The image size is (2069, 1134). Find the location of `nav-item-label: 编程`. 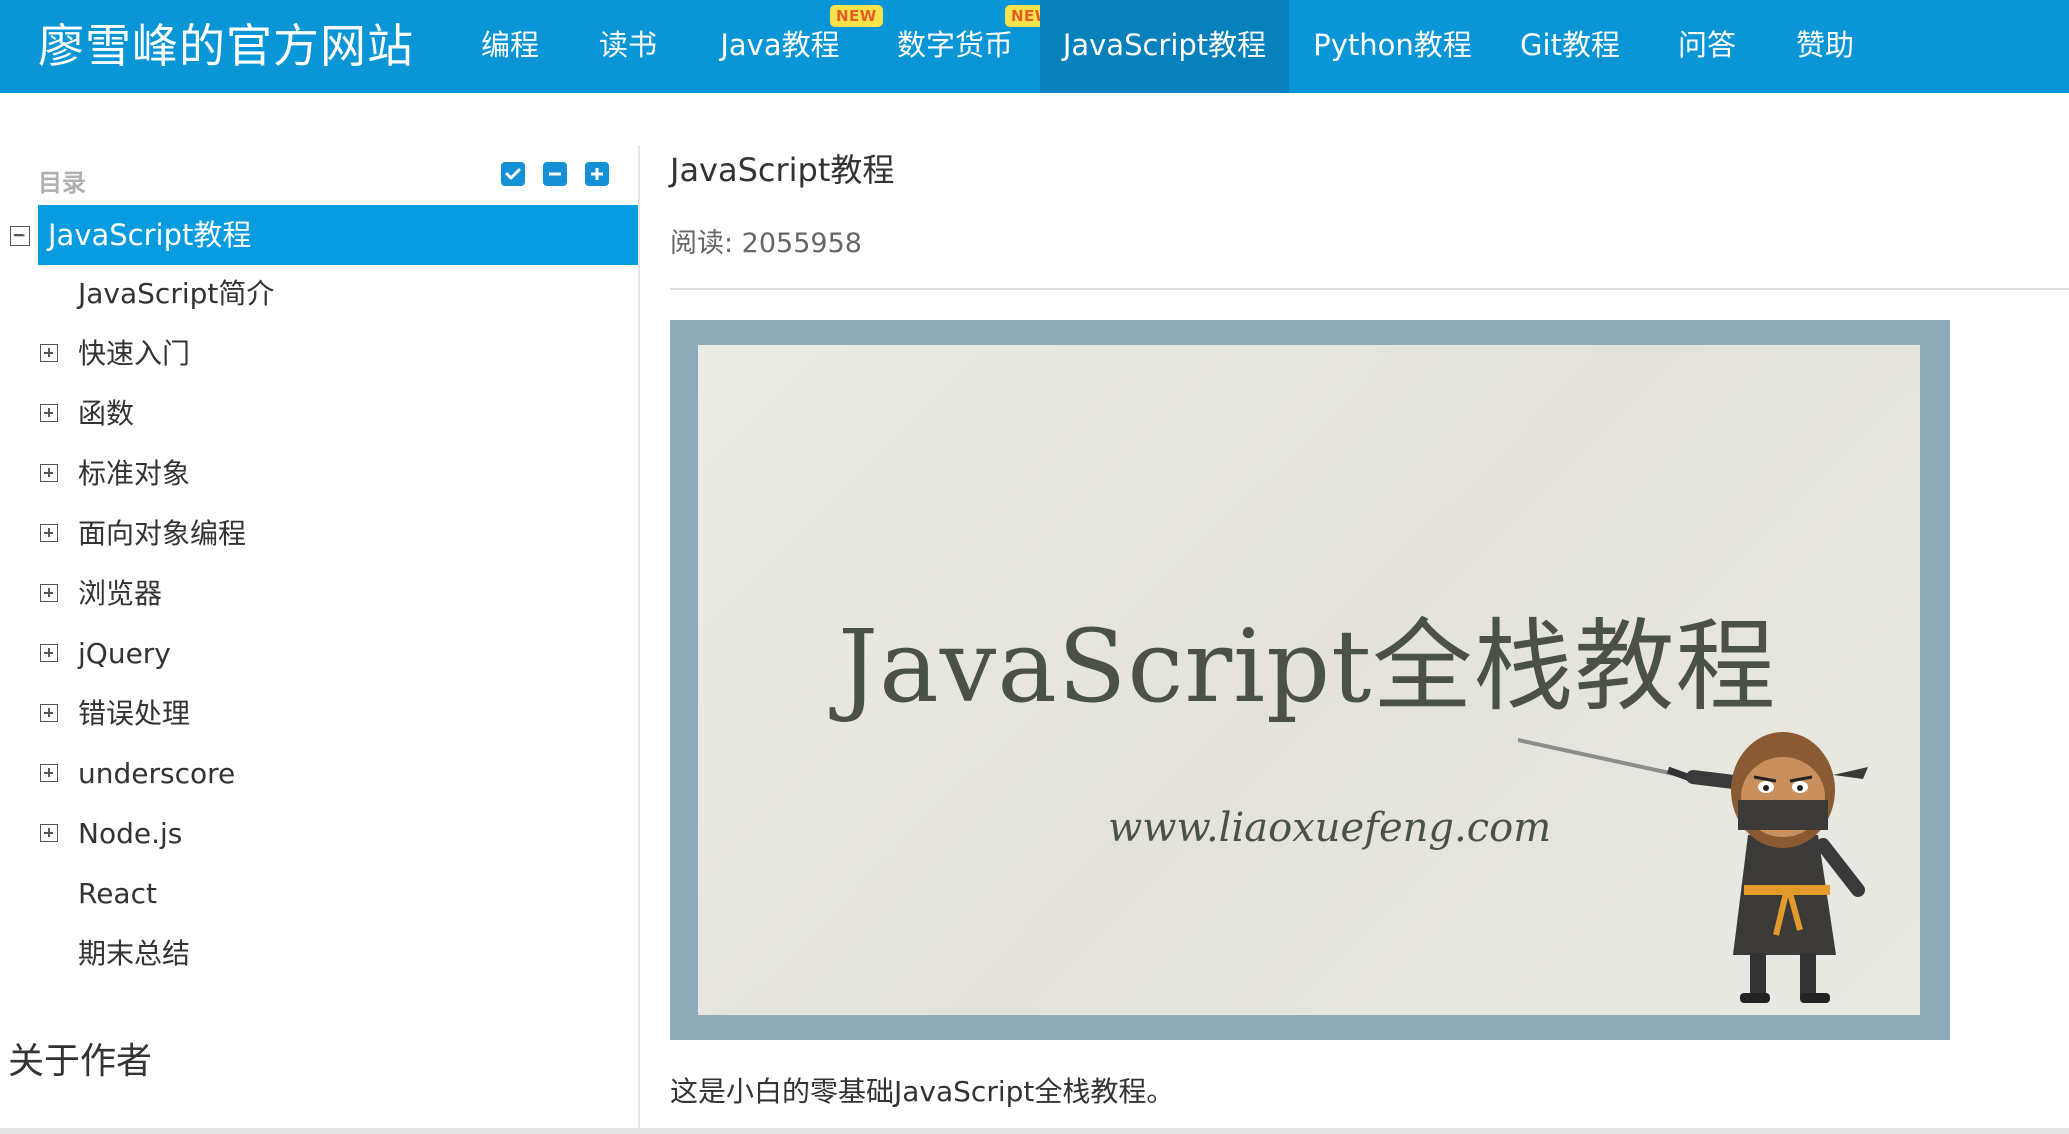

nav-item-label: 编程 is located at coordinates (509, 45).